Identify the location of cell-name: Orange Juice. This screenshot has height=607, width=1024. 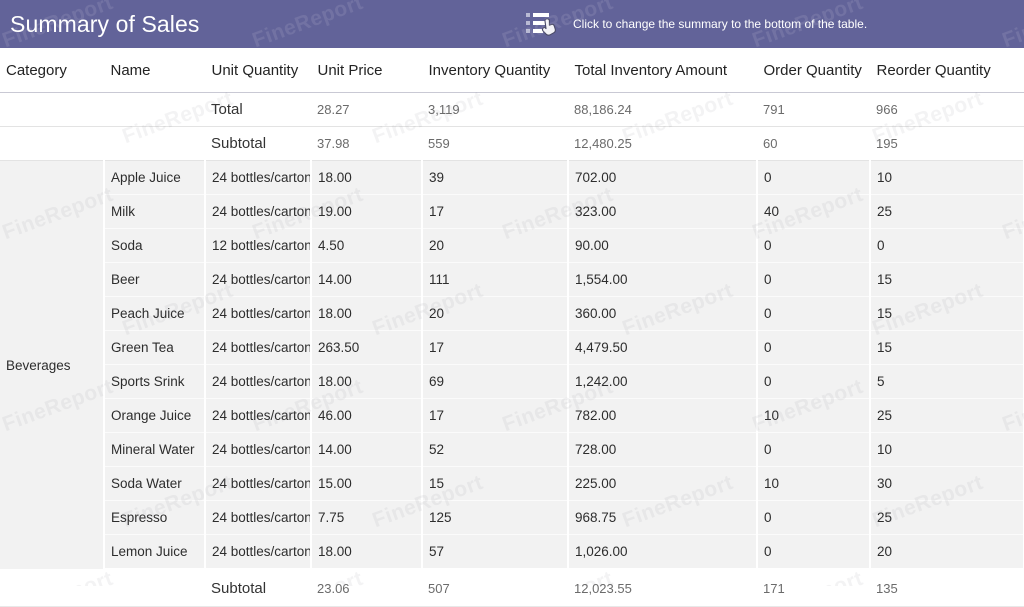
(155, 415).